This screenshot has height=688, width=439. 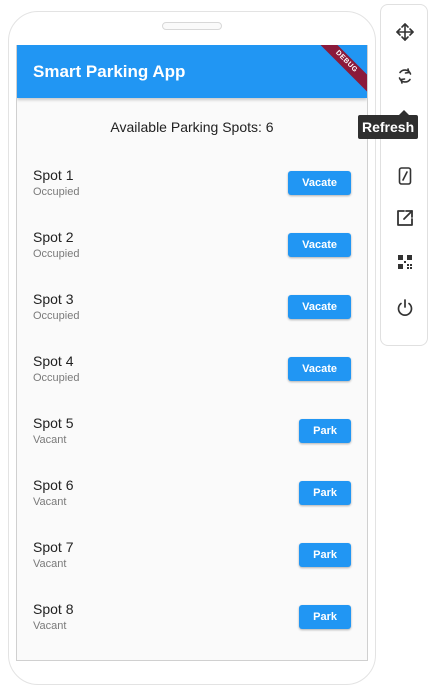 What do you see at coordinates (405, 218) in the screenshot?
I see `open-external-icon` at bounding box center [405, 218].